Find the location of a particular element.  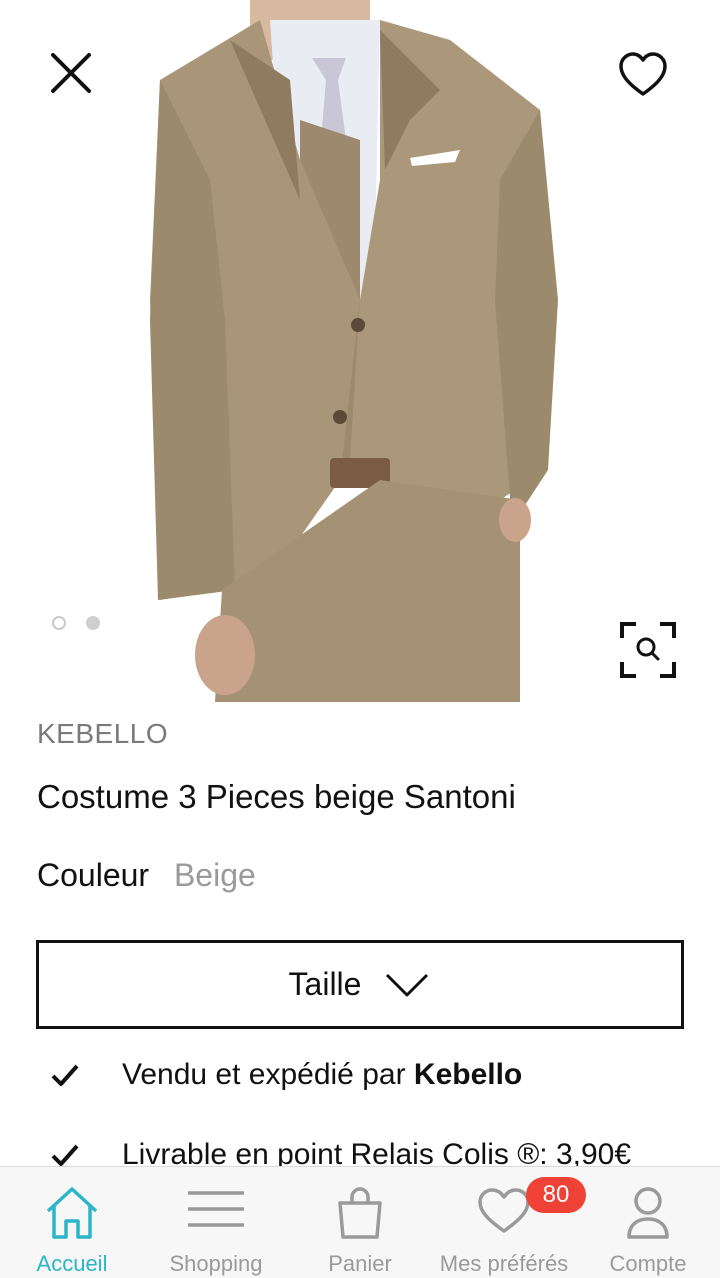

close-button is located at coordinates (71, 73).